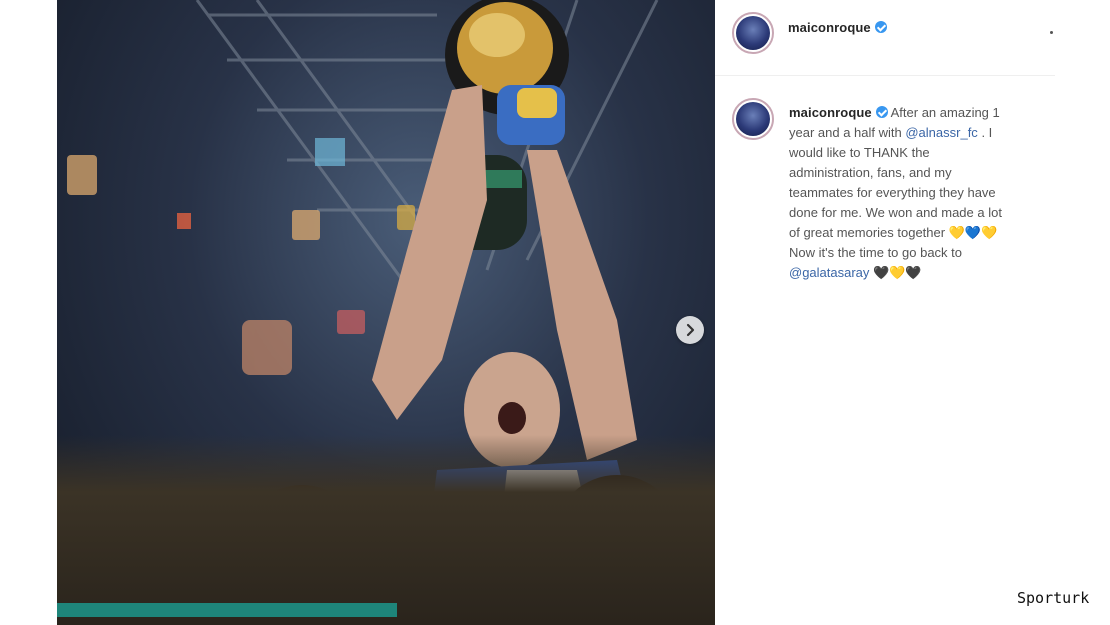 The image size is (1110, 625). I want to click on post-header: maiconroque, so click(885, 38).